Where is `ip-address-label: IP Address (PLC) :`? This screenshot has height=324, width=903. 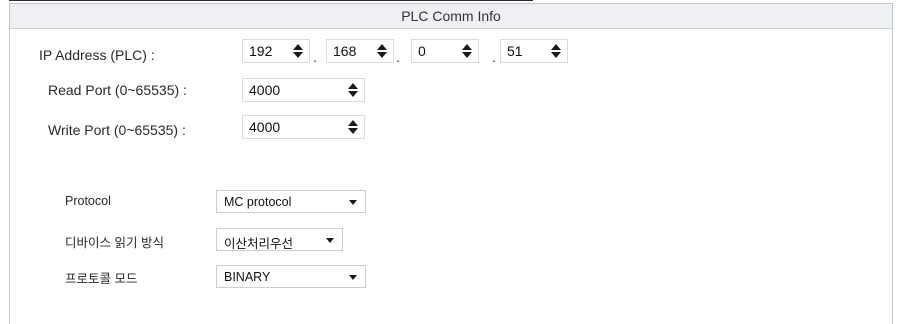 ip-address-label: IP Address (PLC) : is located at coordinates (97, 55).